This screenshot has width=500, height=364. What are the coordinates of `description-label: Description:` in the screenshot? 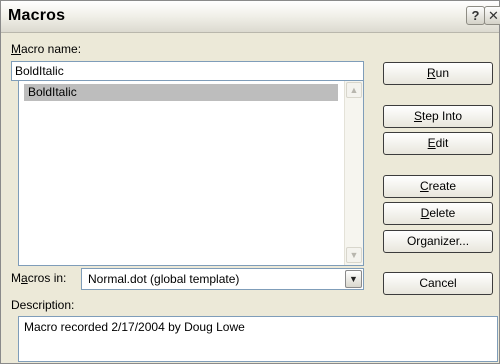 It's located at (43, 305).